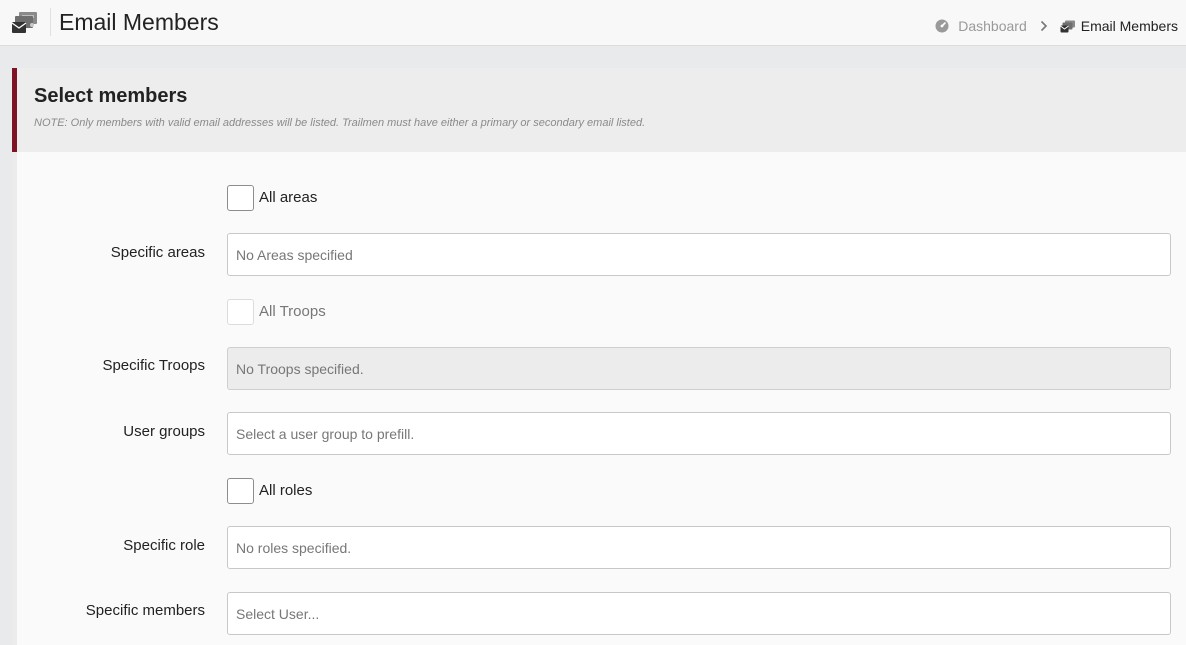 The width and height of the screenshot is (1186, 645). Describe the element at coordinates (1056, 26) in the screenshot. I see `breadcrumb: Dashboard Email Members` at that location.